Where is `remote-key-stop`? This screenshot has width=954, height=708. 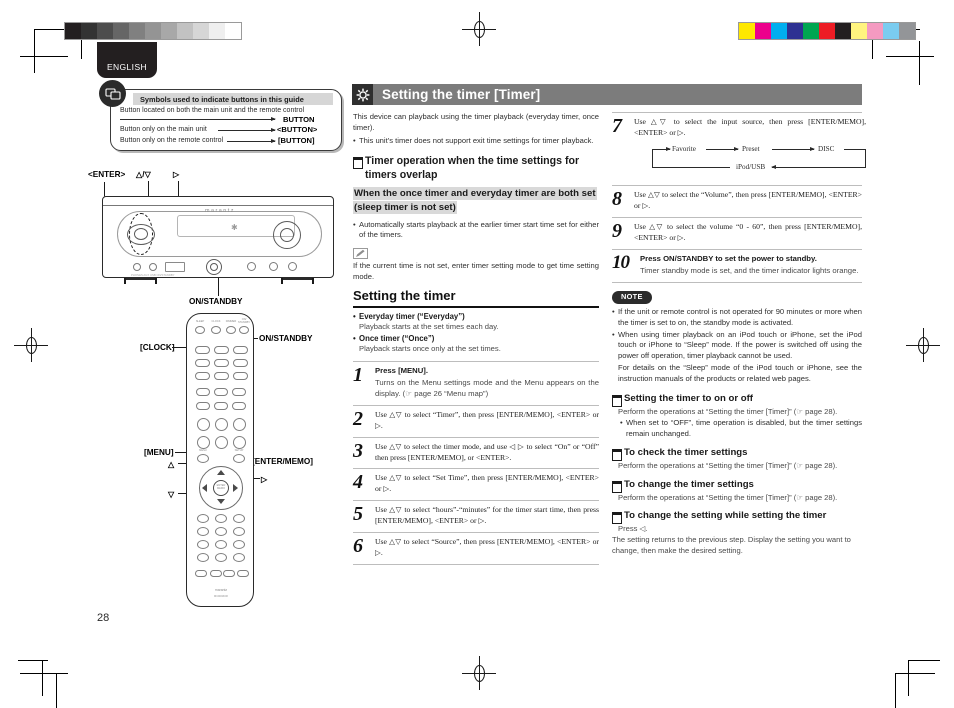
remote-key-stop is located at coordinates (221, 406).